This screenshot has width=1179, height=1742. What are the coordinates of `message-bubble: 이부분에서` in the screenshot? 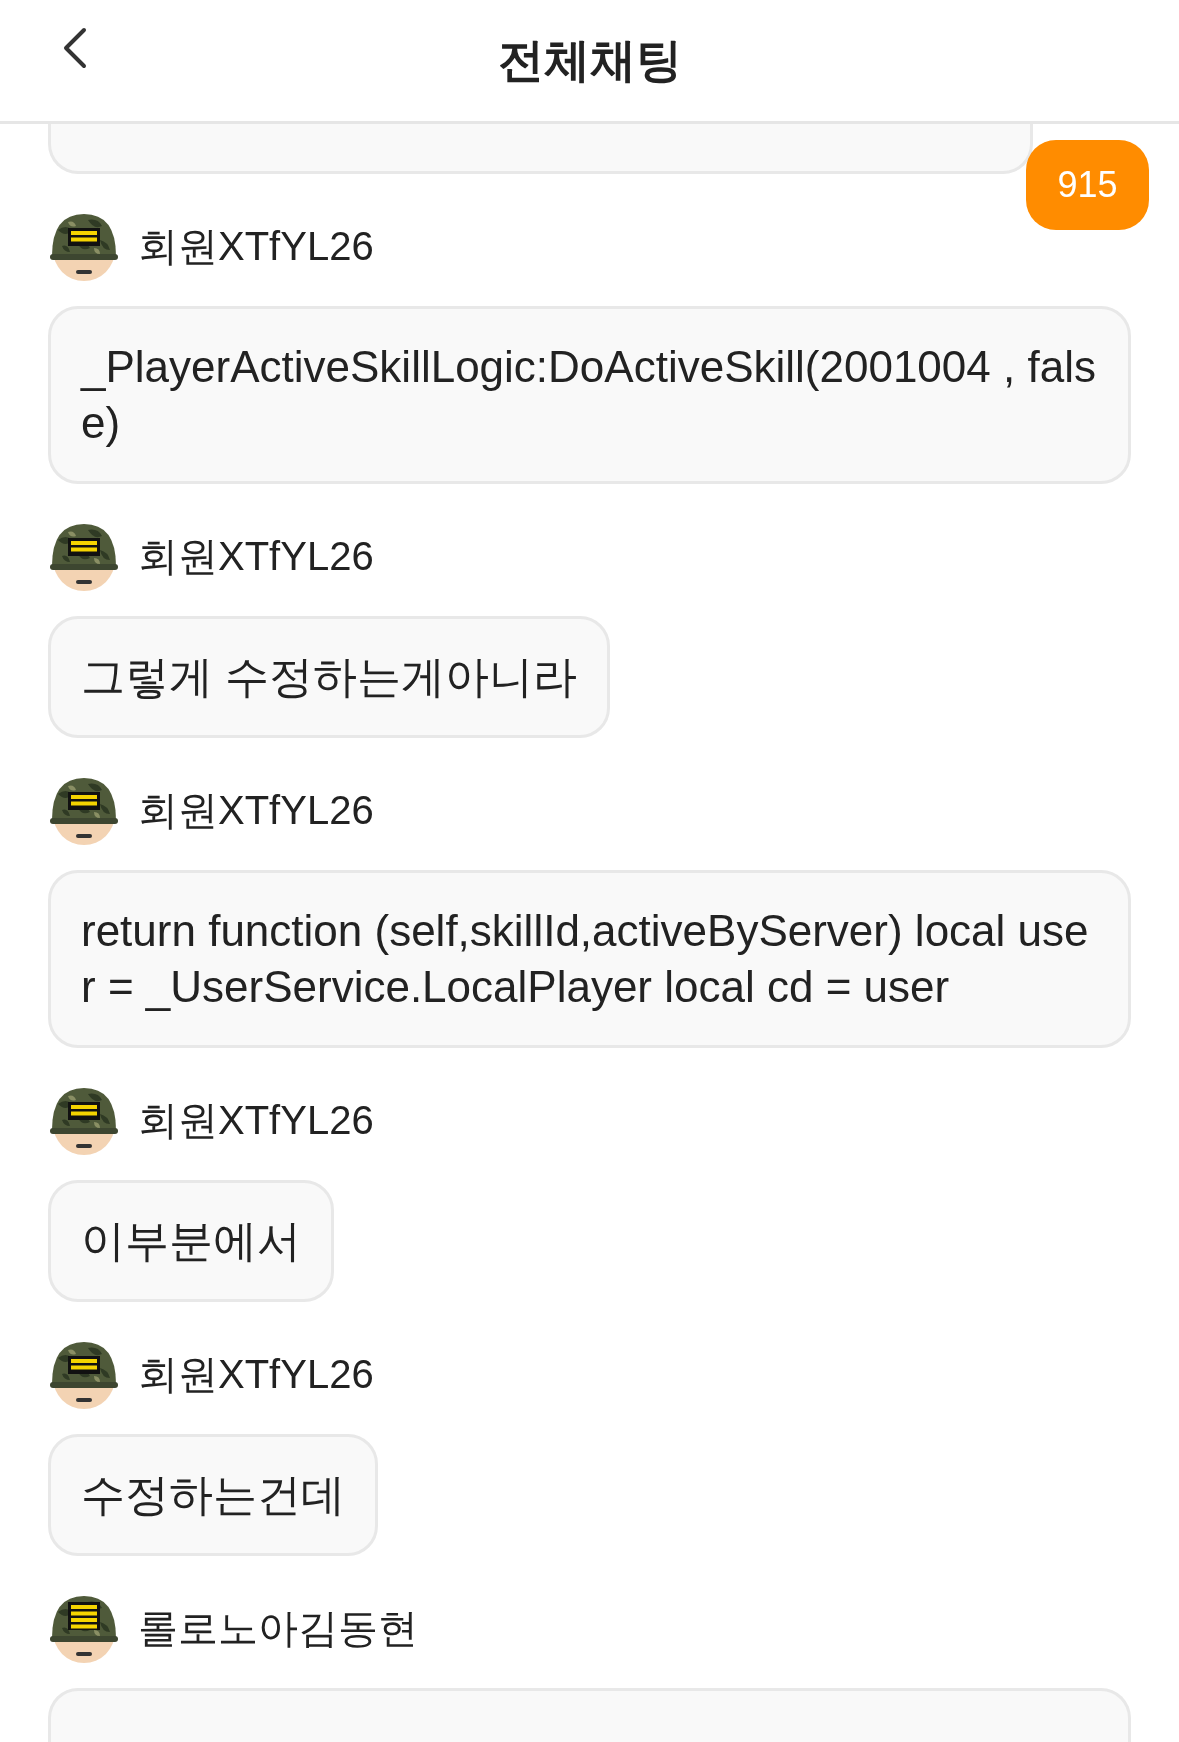 It's located at (191, 1241).